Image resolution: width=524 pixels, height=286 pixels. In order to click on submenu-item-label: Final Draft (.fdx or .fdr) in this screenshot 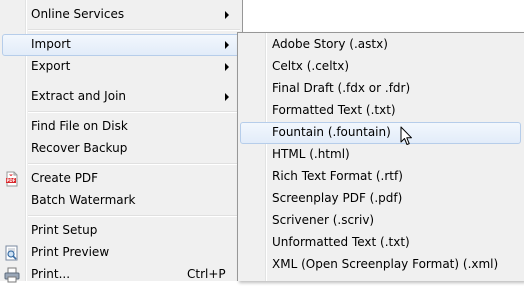, I will do `click(341, 88)`.